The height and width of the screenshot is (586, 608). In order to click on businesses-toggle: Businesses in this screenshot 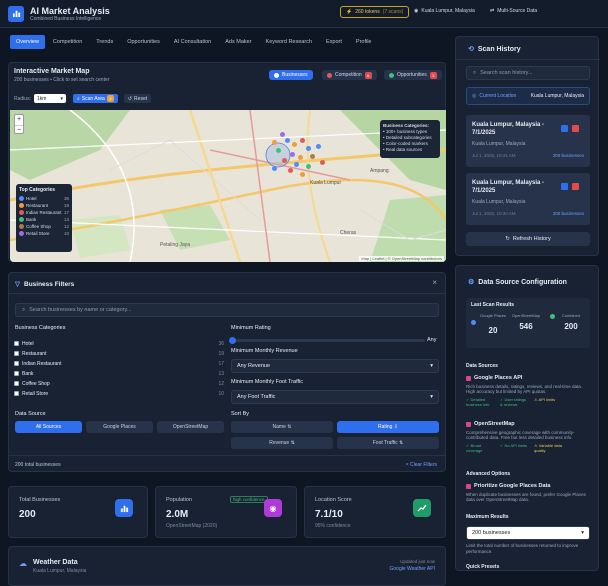, I will do `click(291, 75)`.